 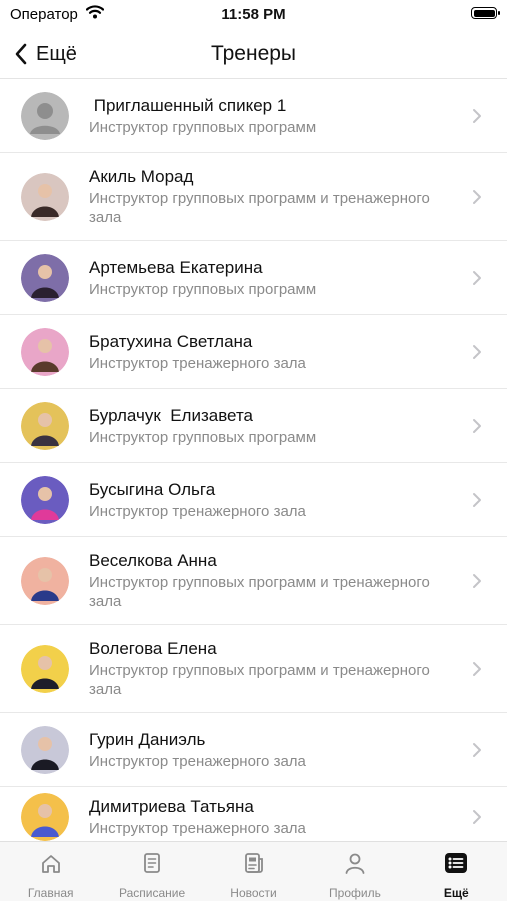 I want to click on tab-bar: Главная Расписание Новости Профиль Ещё, so click(x=253, y=871).